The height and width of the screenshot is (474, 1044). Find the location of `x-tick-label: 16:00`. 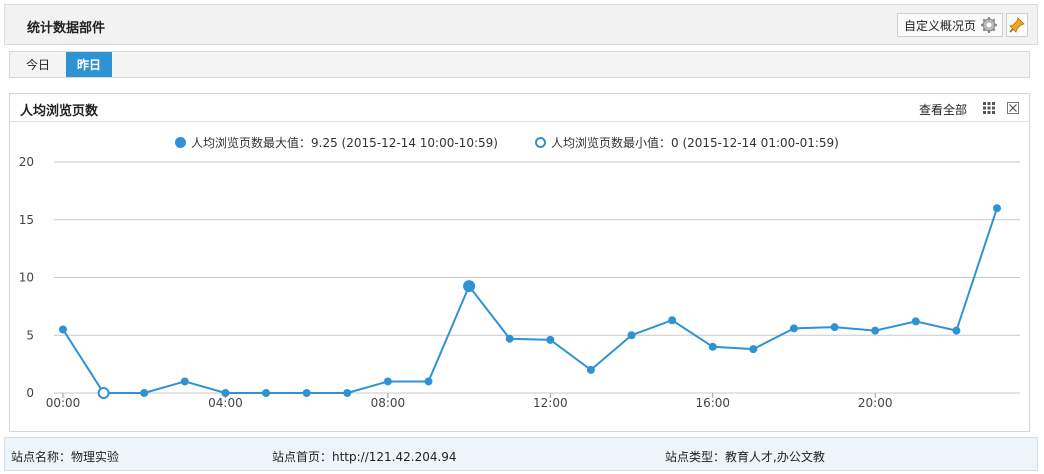

x-tick-label: 16:00 is located at coordinates (712, 403).